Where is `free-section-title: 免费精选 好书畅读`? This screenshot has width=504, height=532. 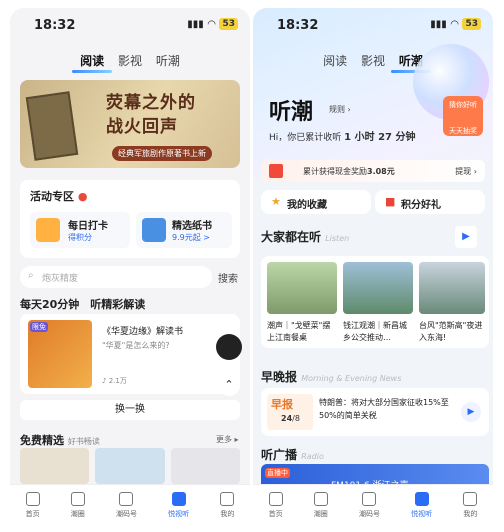 free-section-title: 免费精选 好书畅读 is located at coordinates (60, 440).